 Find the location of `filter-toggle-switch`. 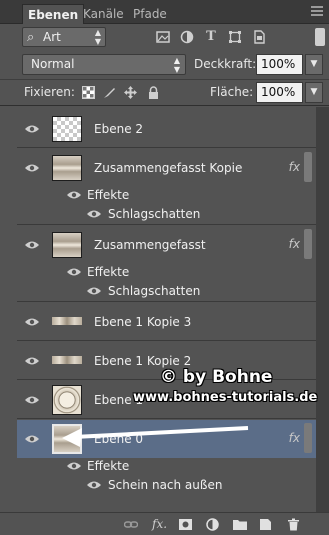

filter-toggle-switch is located at coordinates (320, 37).